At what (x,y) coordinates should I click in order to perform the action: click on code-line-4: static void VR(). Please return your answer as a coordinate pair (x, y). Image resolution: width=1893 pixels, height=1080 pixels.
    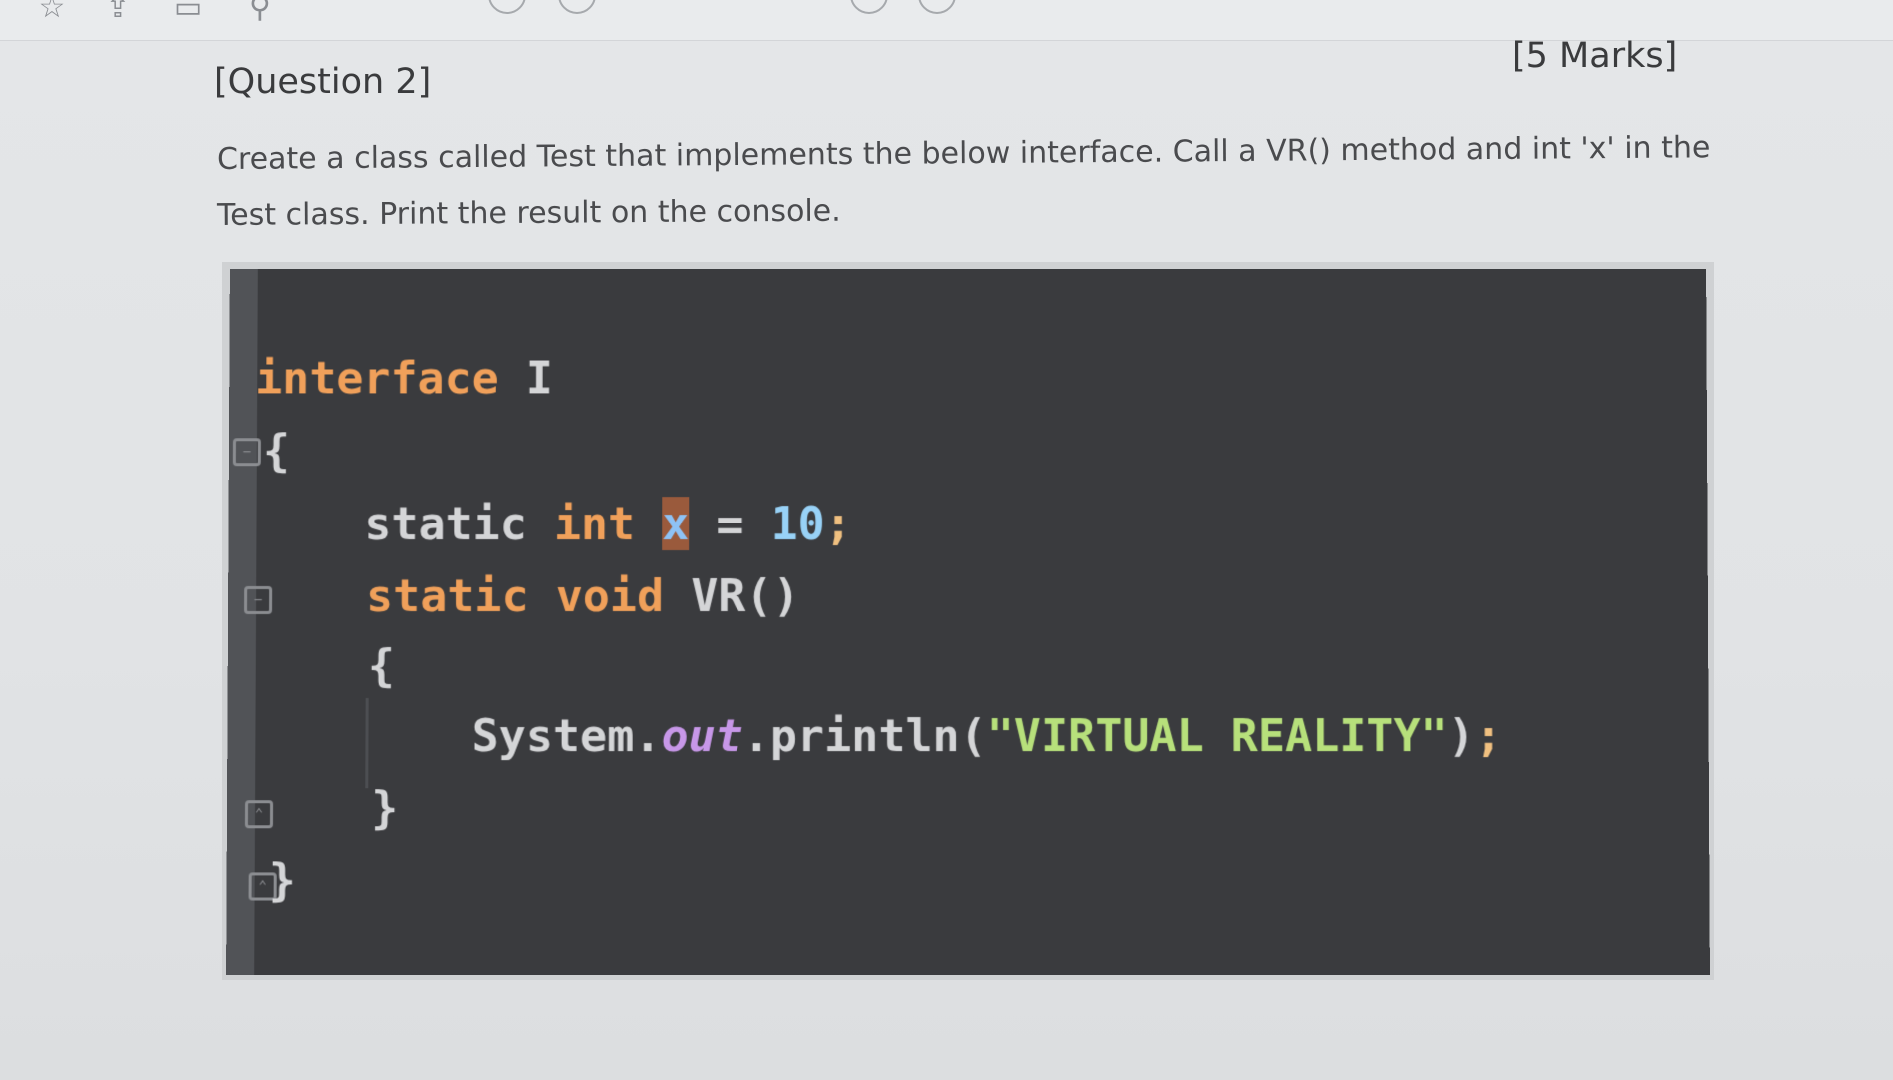
    Looking at the image, I should click on (582, 595).